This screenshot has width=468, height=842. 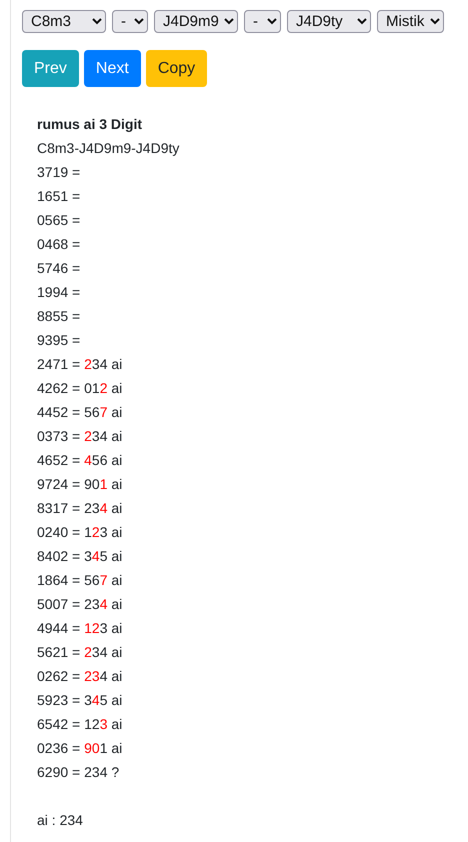 I want to click on number-text: 6542 =, so click(x=58, y=724).